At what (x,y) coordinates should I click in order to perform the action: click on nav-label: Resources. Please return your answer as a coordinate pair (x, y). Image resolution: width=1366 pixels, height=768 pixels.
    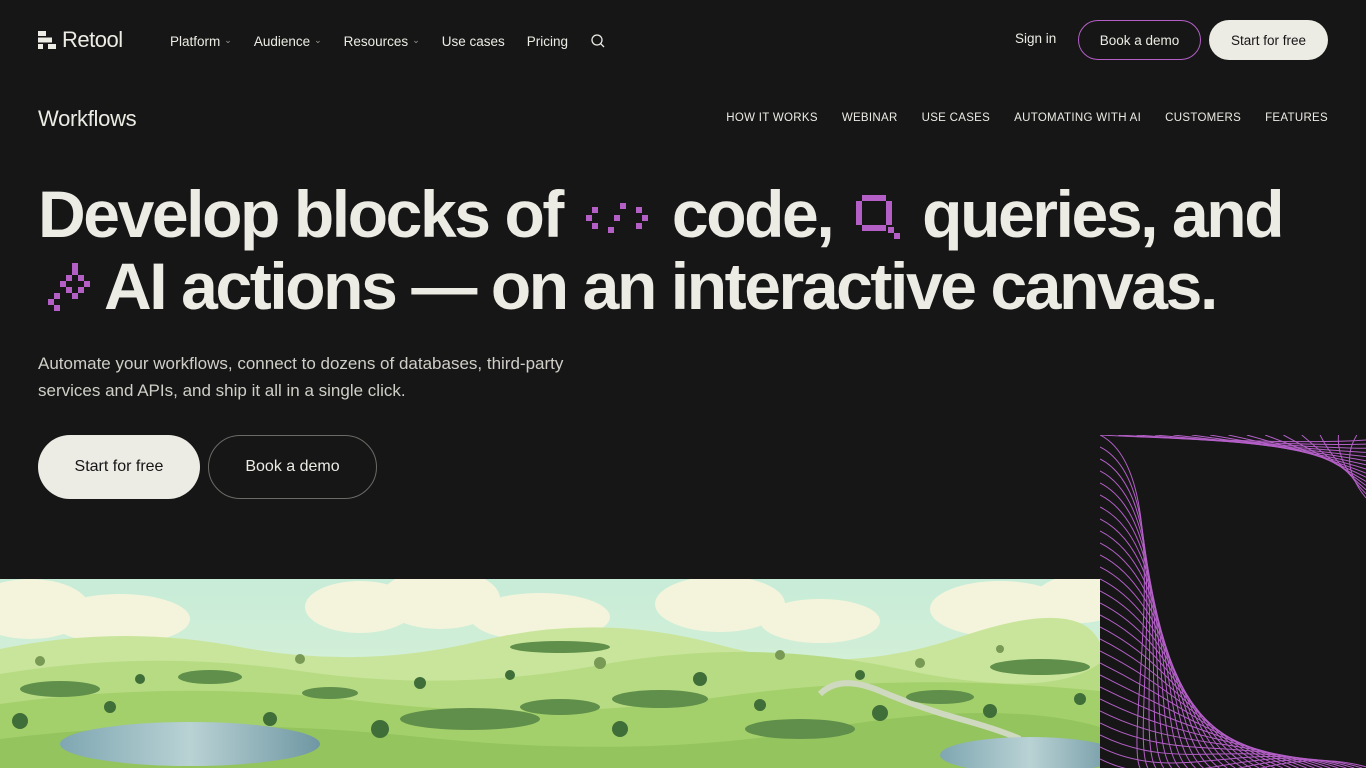
    Looking at the image, I should click on (376, 41).